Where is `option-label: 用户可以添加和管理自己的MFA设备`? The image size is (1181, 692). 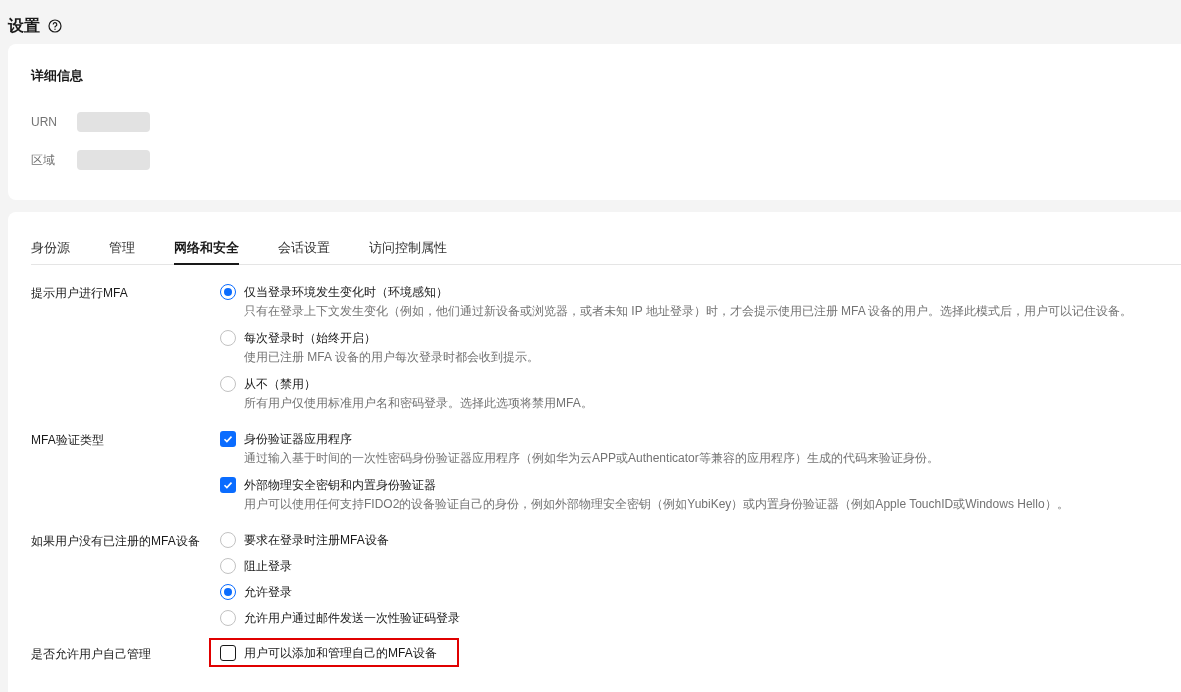
option-label: 用户可以添加和管理自己的MFA设备 is located at coordinates (340, 652).